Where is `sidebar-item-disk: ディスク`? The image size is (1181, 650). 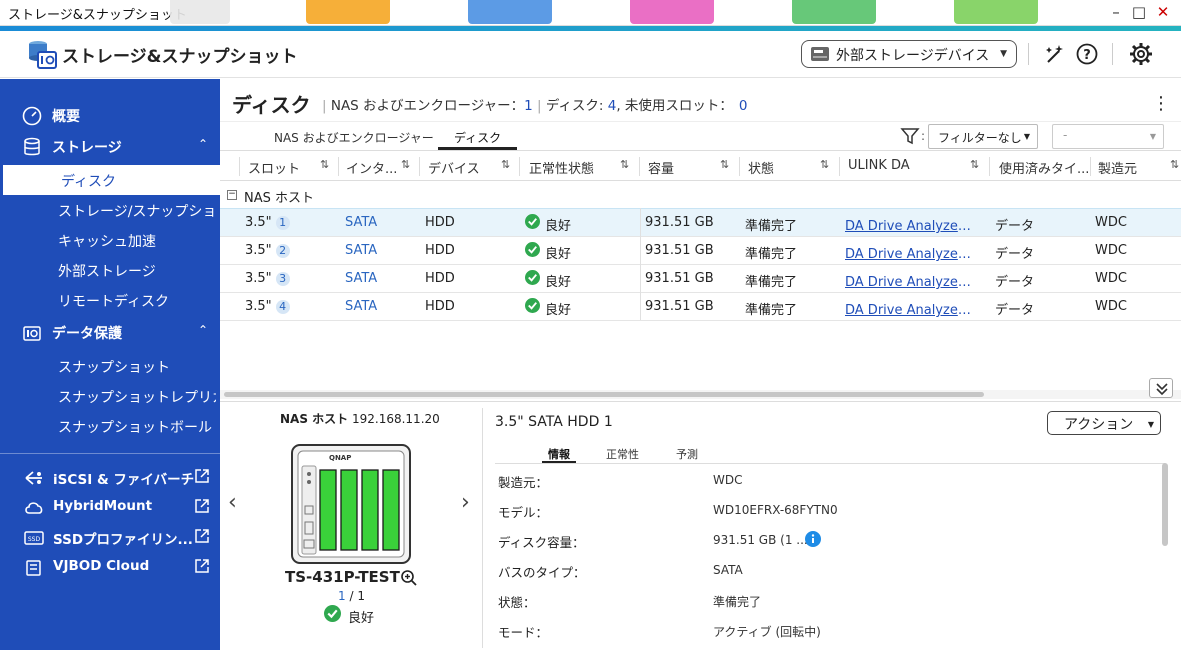
sidebar-item-disk: ディスク is located at coordinates (110, 180).